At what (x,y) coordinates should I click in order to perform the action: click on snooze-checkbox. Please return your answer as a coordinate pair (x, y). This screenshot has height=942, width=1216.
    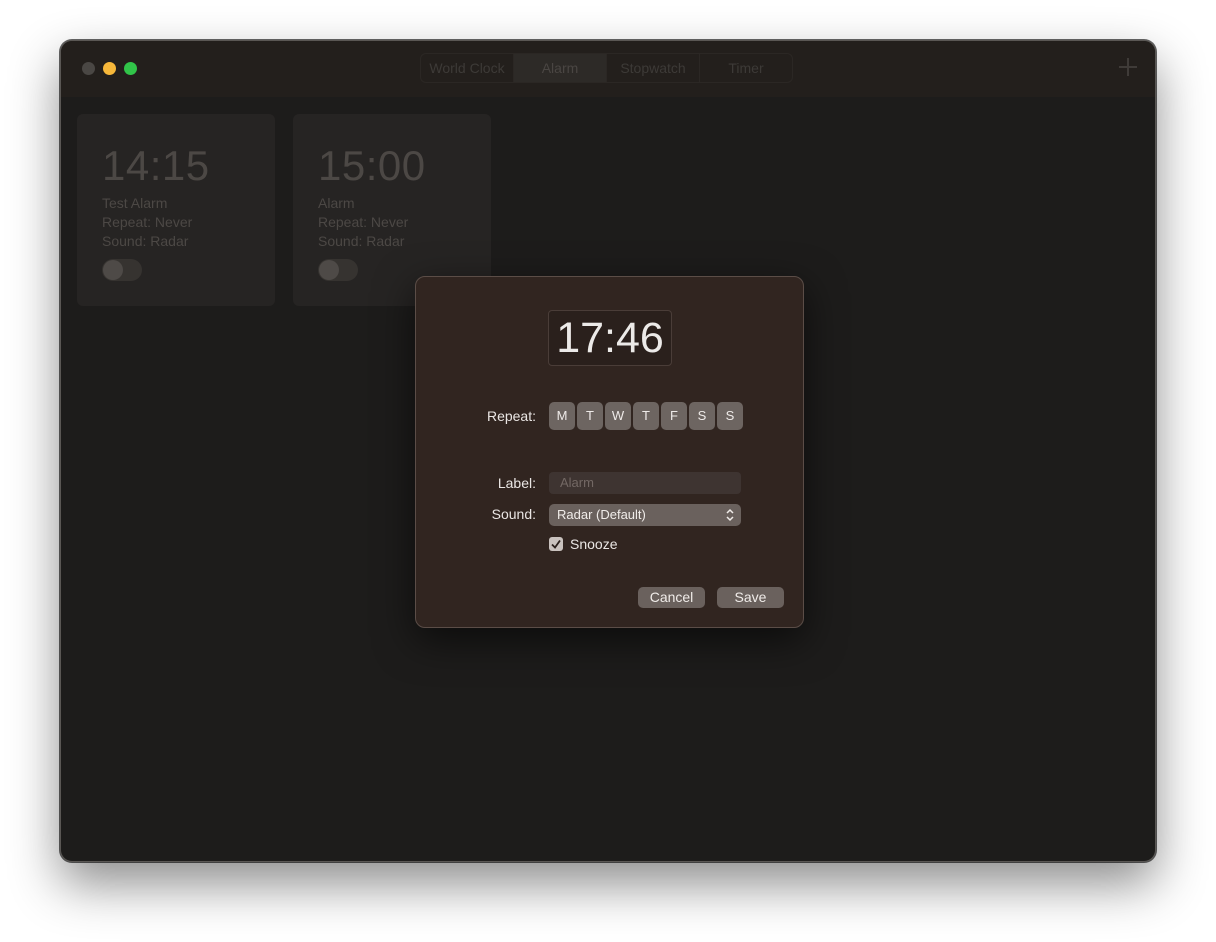
    Looking at the image, I should click on (556, 544).